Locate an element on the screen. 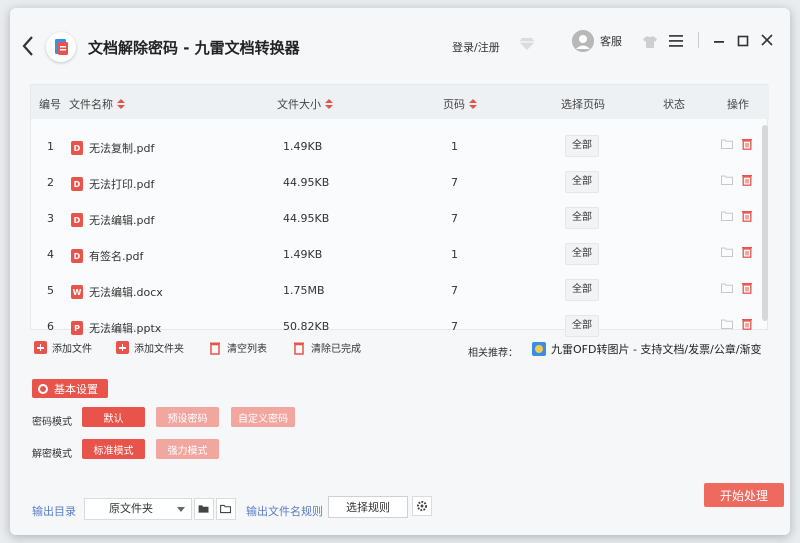 The width and height of the screenshot is (800, 543). row-file-name: D 无法打印.pdf is located at coordinates (112, 184).